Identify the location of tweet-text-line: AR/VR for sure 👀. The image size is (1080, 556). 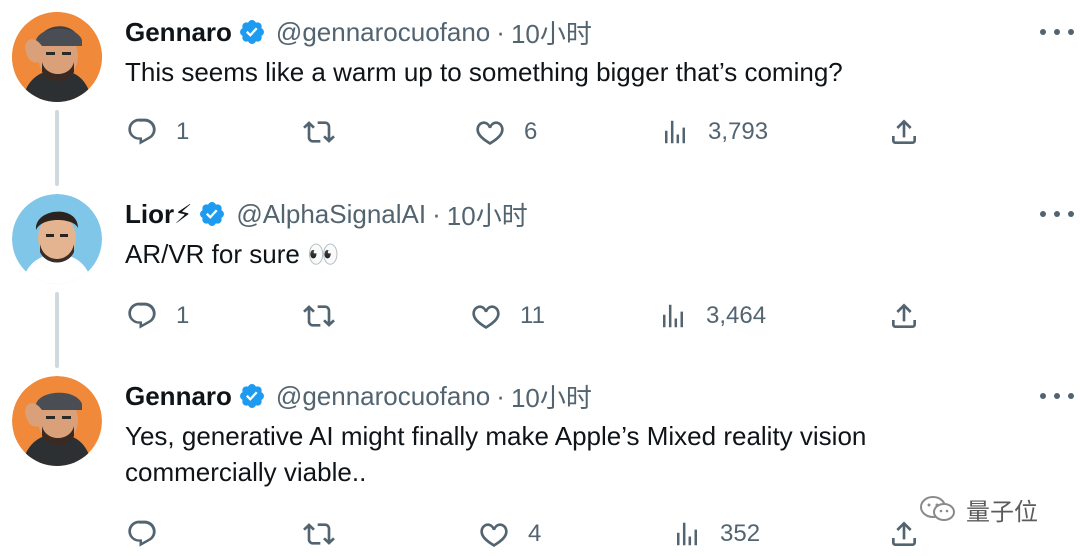
(232, 254).